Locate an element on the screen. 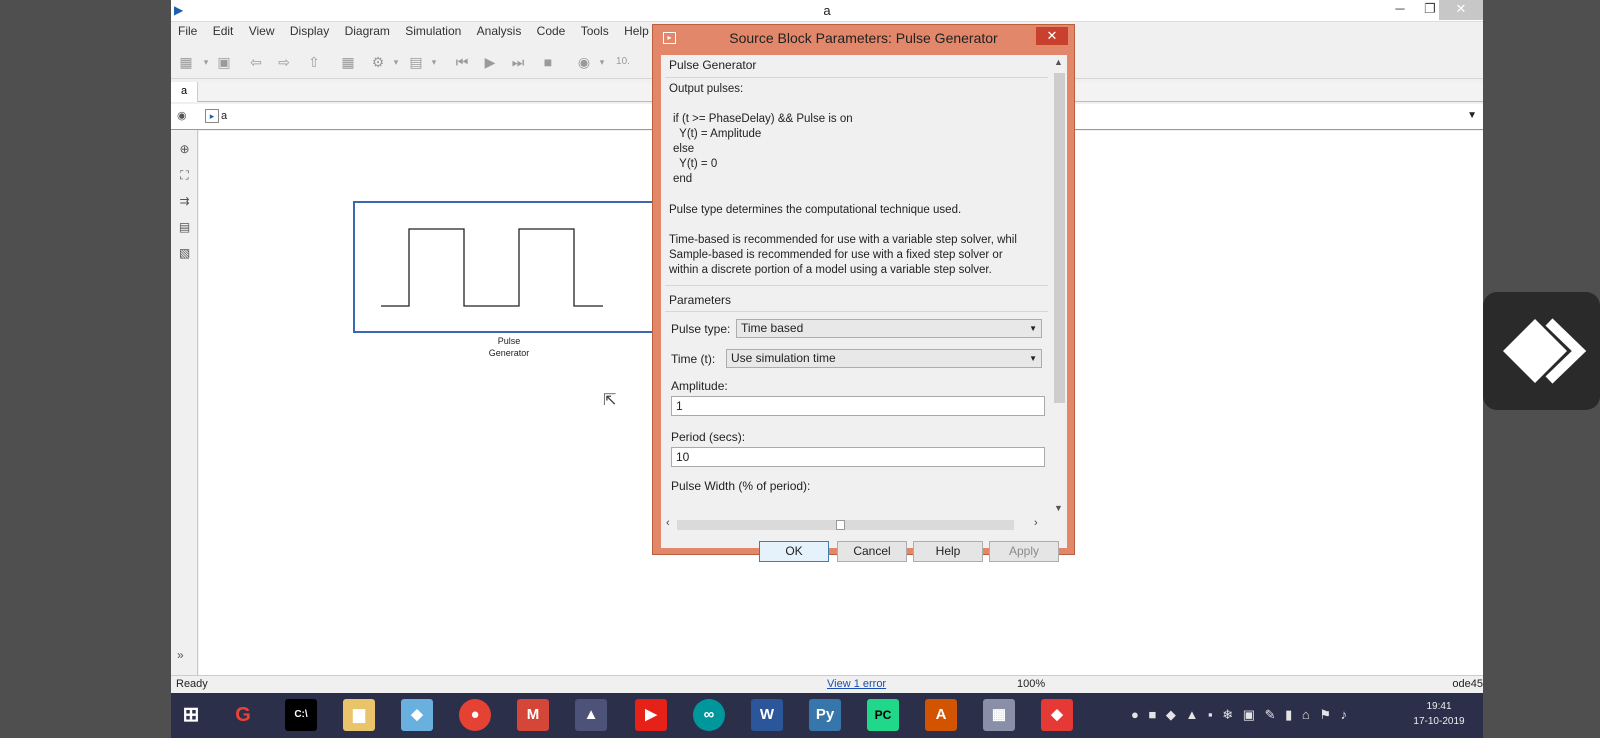 The height and width of the screenshot is (738, 1600). output-heading: Output pulses: is located at coordinates (706, 89).